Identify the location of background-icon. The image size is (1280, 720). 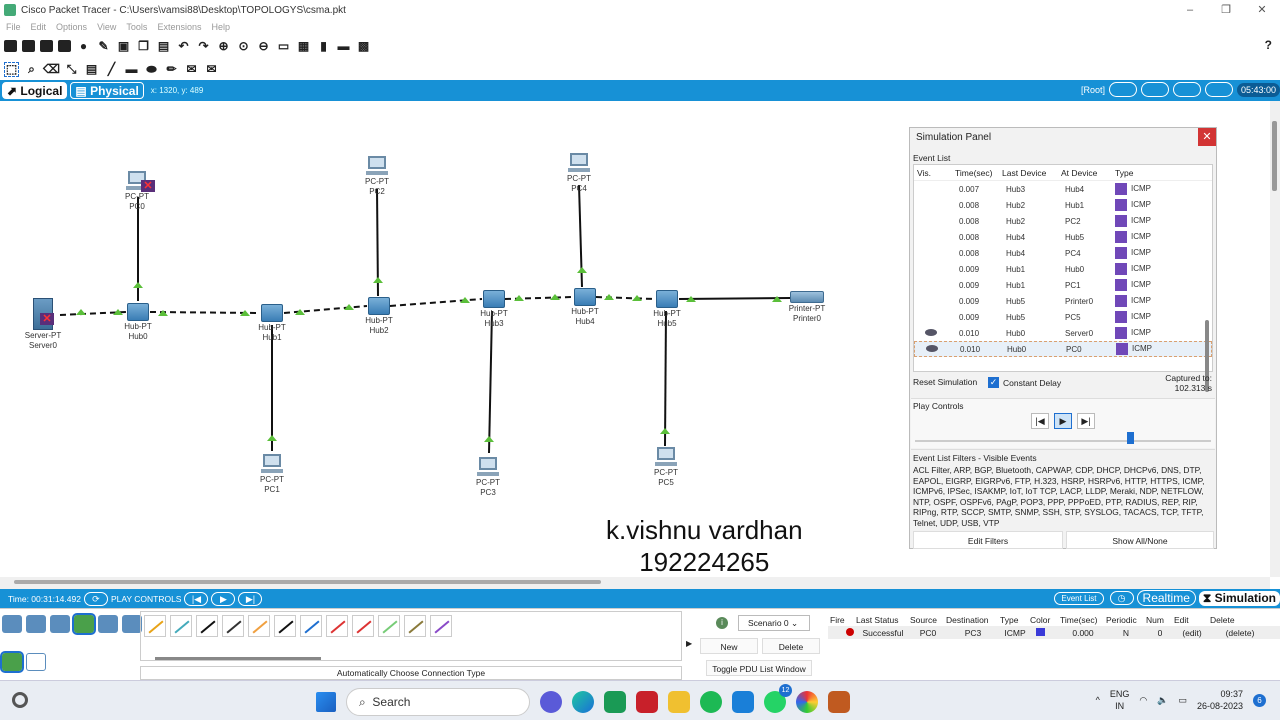
(1218, 89).